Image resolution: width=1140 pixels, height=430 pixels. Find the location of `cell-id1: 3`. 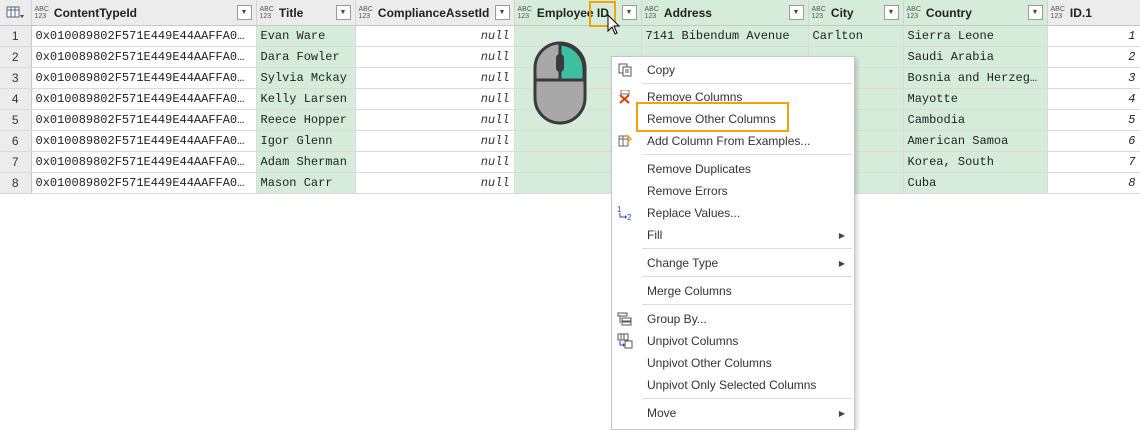

cell-id1: 3 is located at coordinates (1093, 78).